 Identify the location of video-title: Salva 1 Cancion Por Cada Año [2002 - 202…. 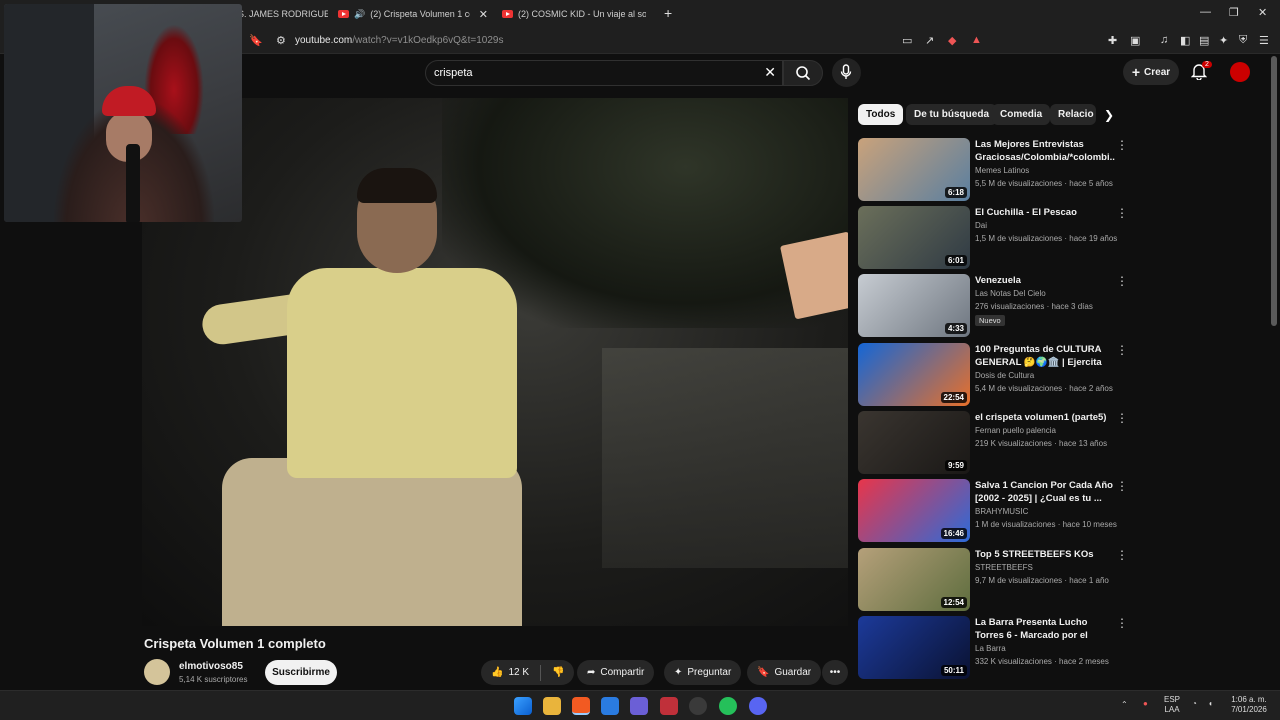
(1045, 492).